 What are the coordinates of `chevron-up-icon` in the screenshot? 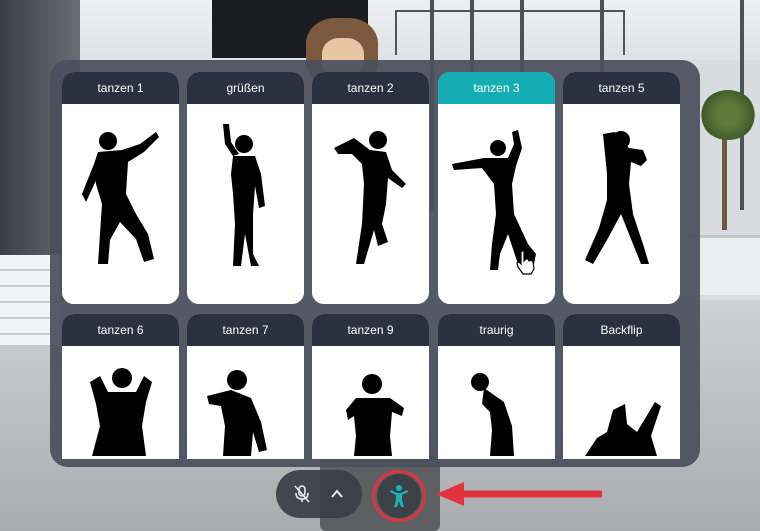 It's located at (336, 493).